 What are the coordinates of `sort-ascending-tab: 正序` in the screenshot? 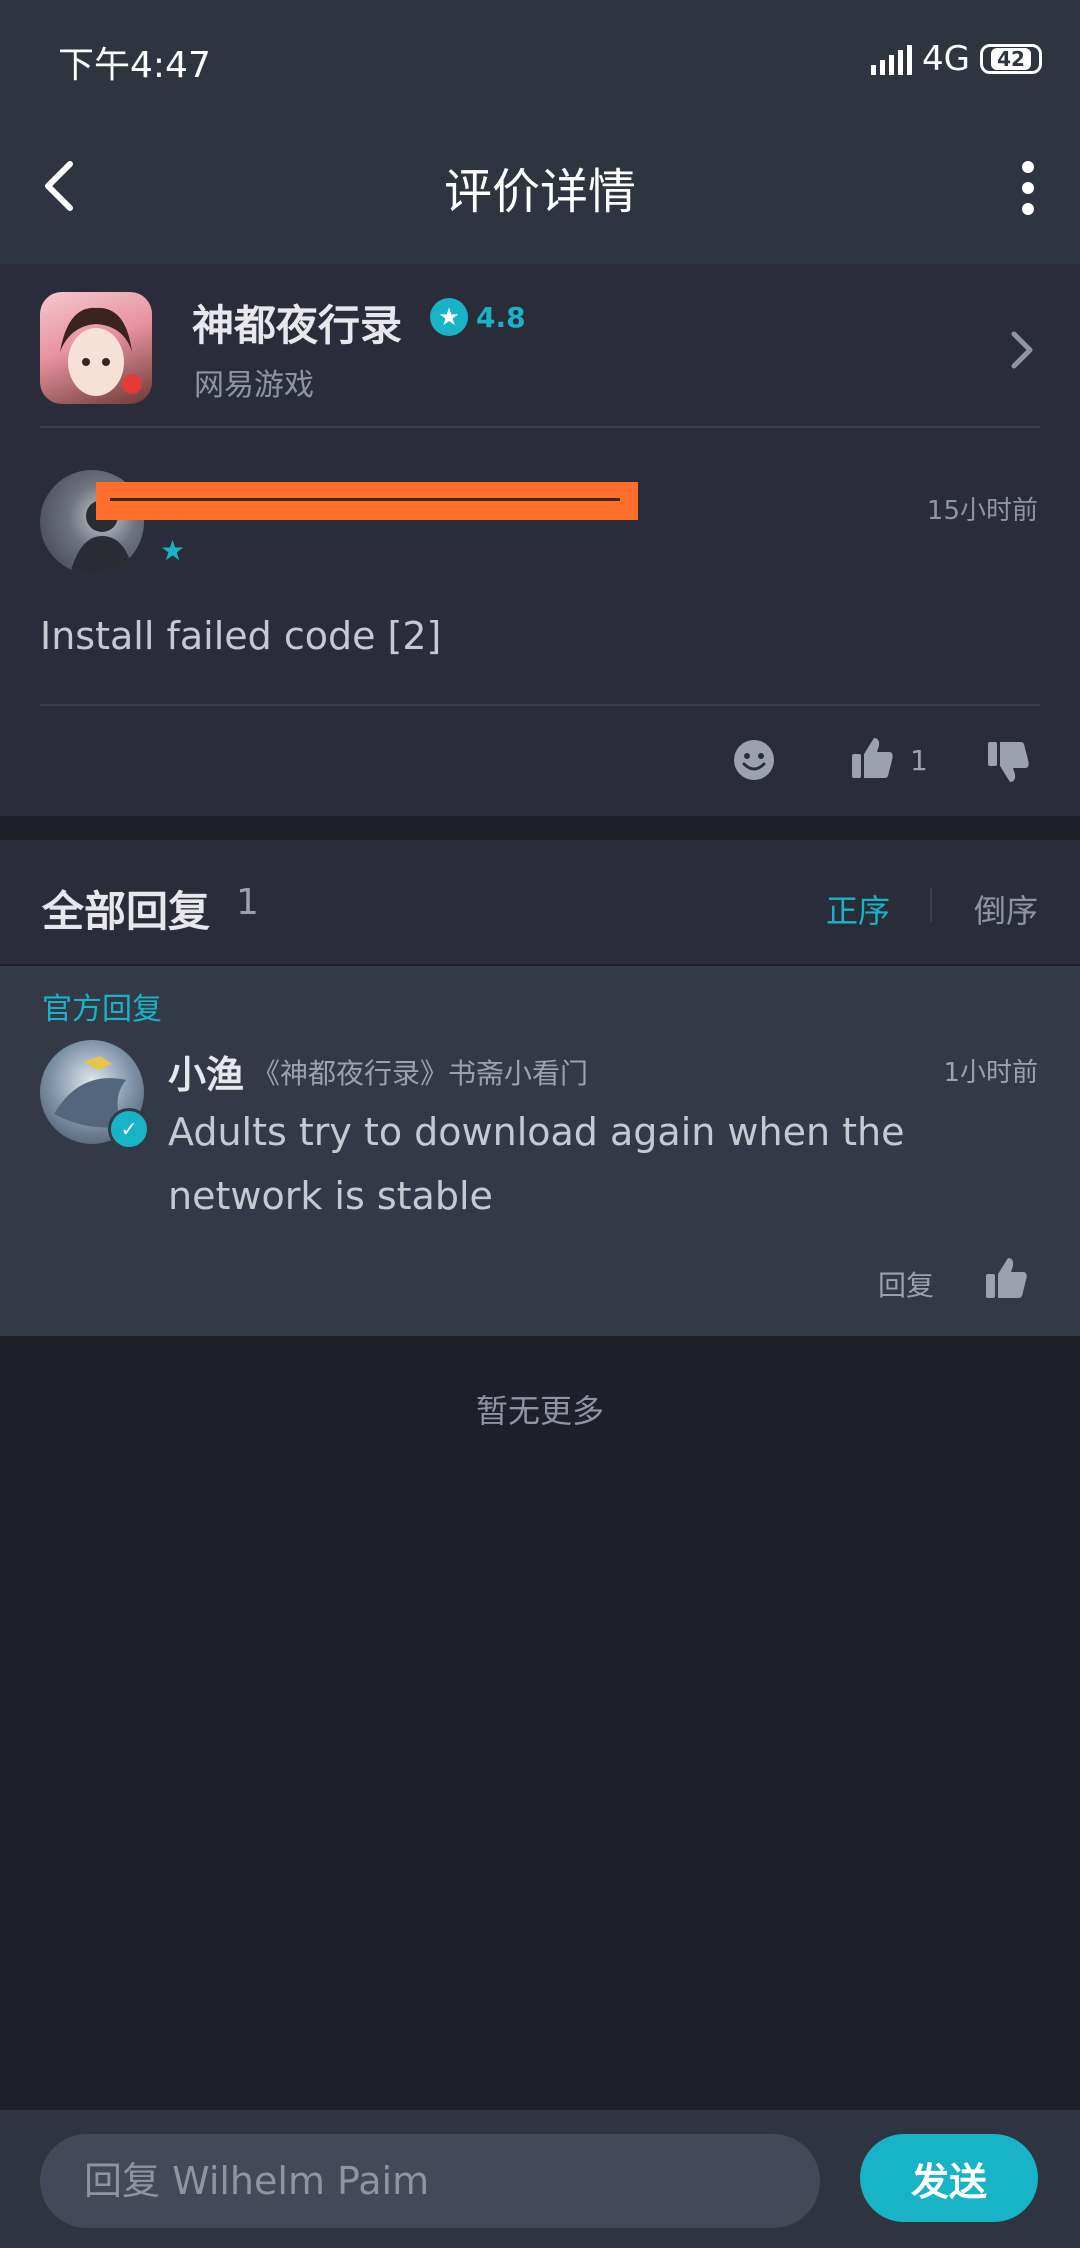 It's located at (858, 909).